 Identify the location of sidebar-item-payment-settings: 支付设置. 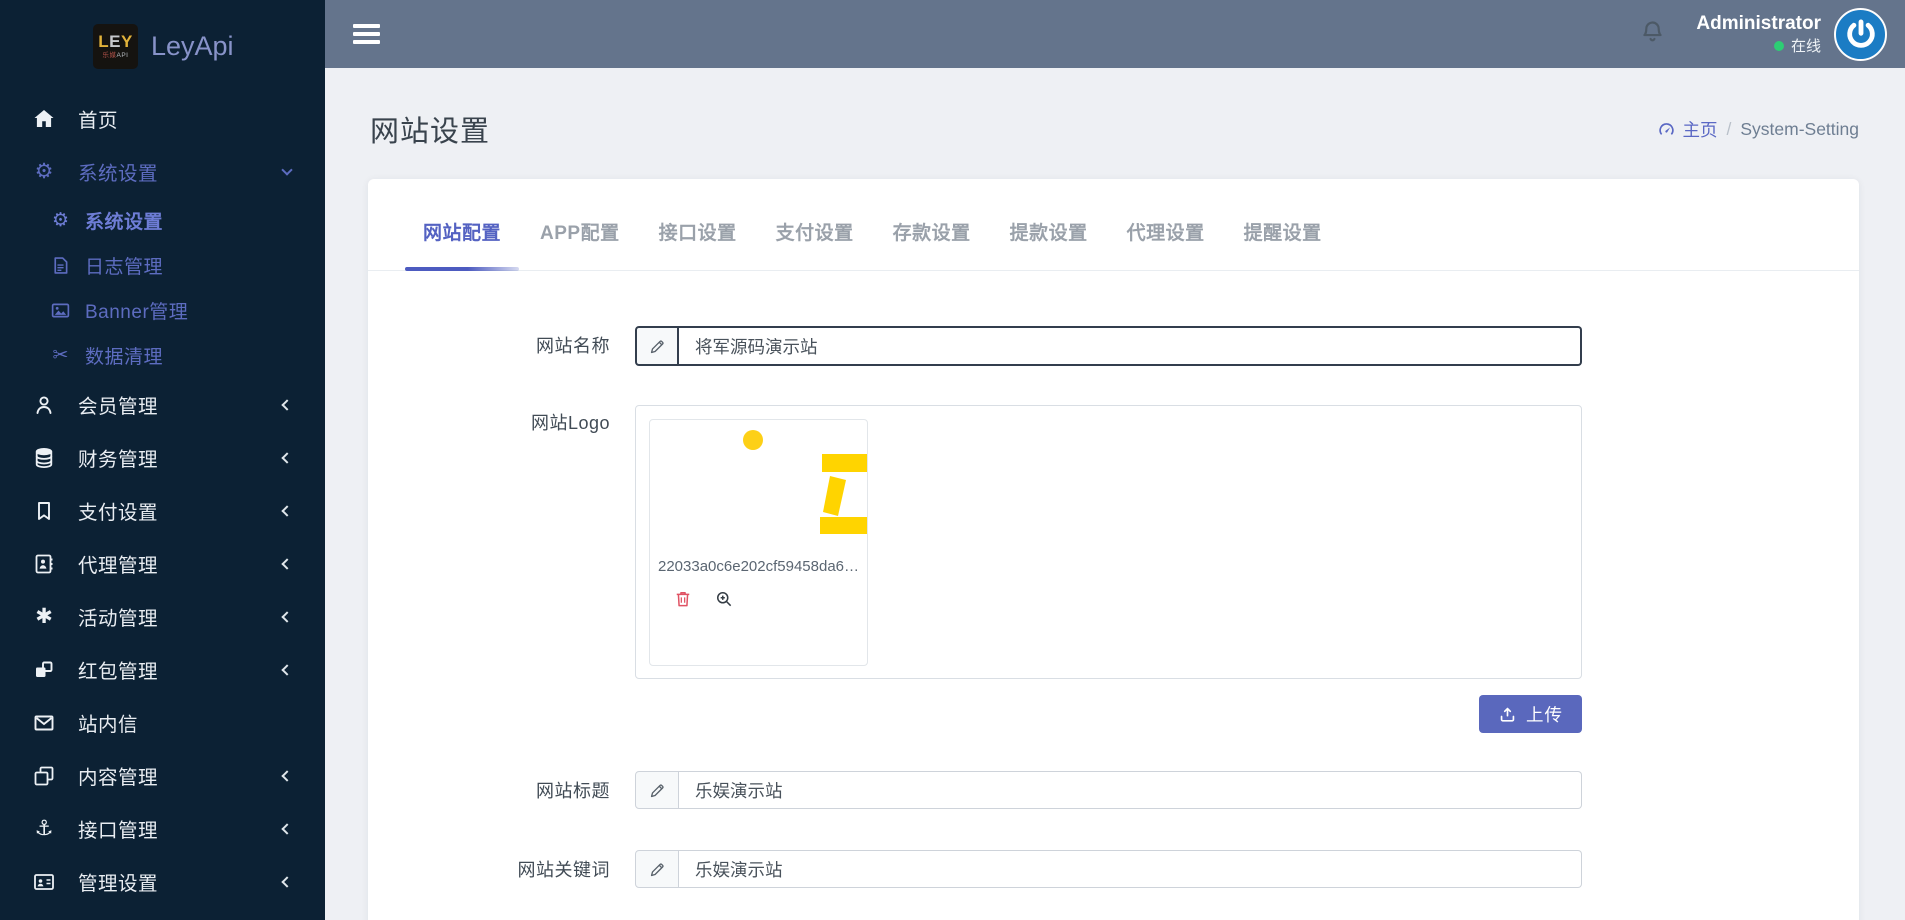
(162, 510).